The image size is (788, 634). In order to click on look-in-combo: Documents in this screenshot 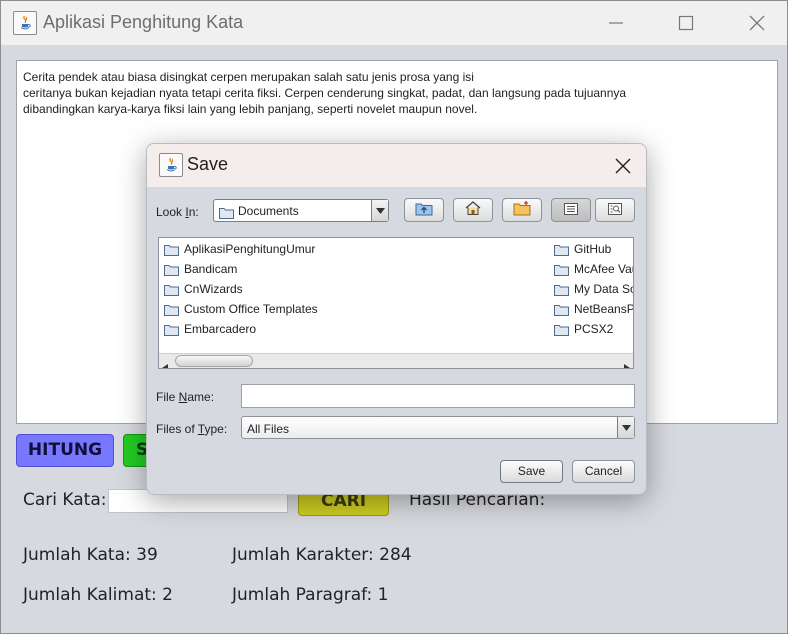, I will do `click(301, 210)`.